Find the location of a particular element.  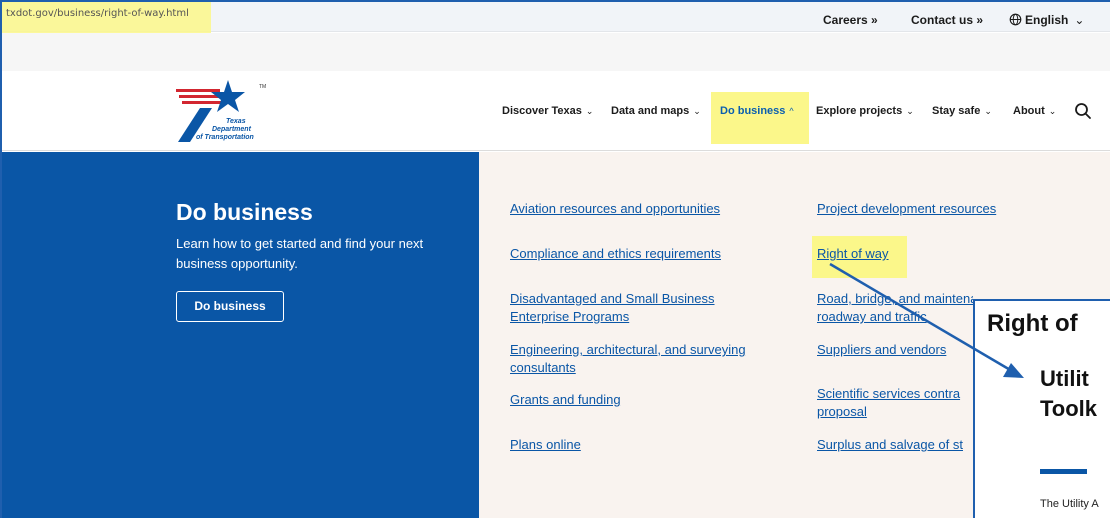

logo-line-1: Texas is located at coordinates (236, 121).